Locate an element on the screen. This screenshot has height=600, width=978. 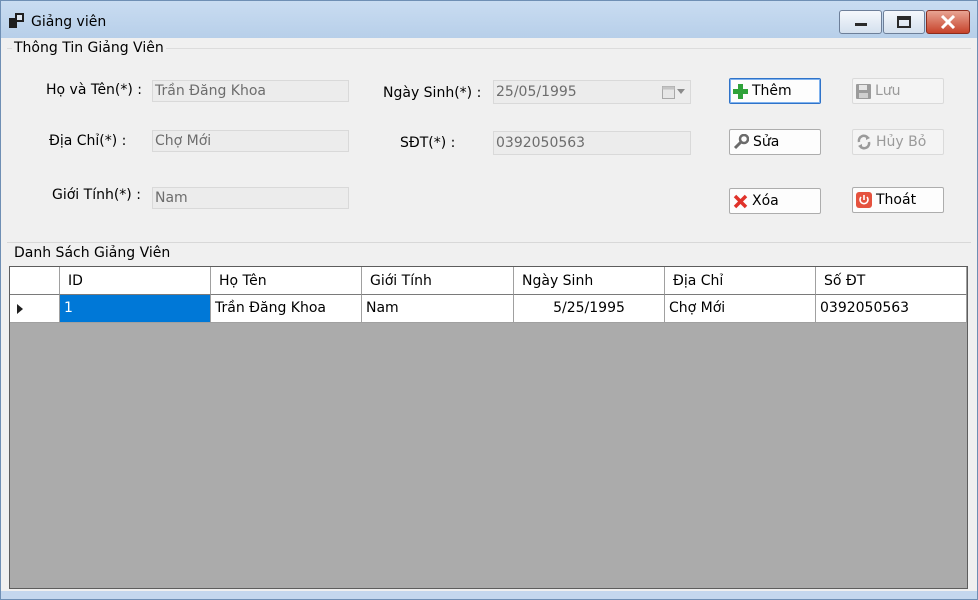
current-row-arrow-icon is located at coordinates (20, 309).